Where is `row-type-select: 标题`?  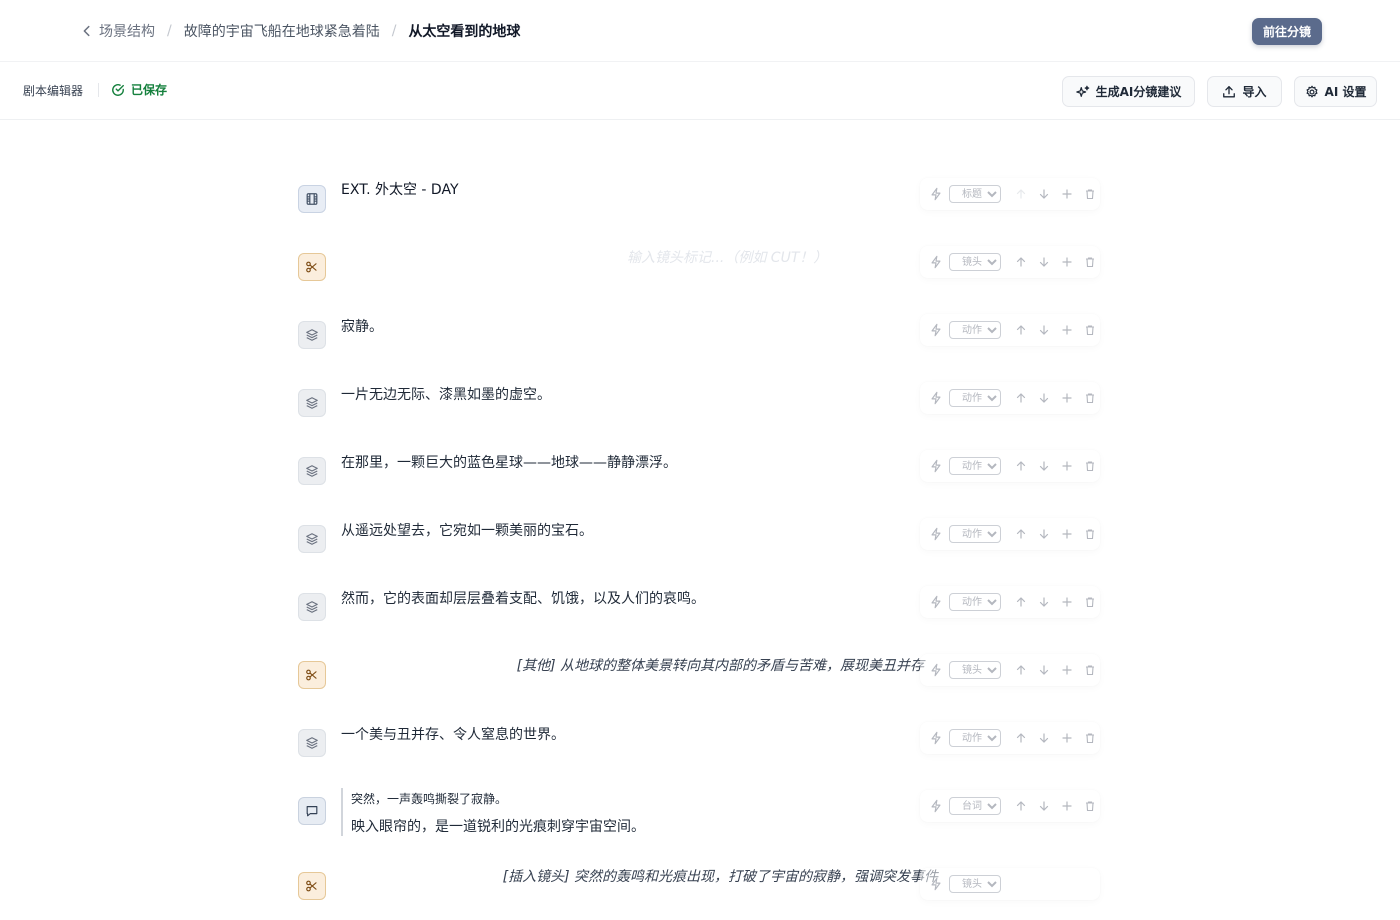
row-type-select: 标题 is located at coordinates (975, 194).